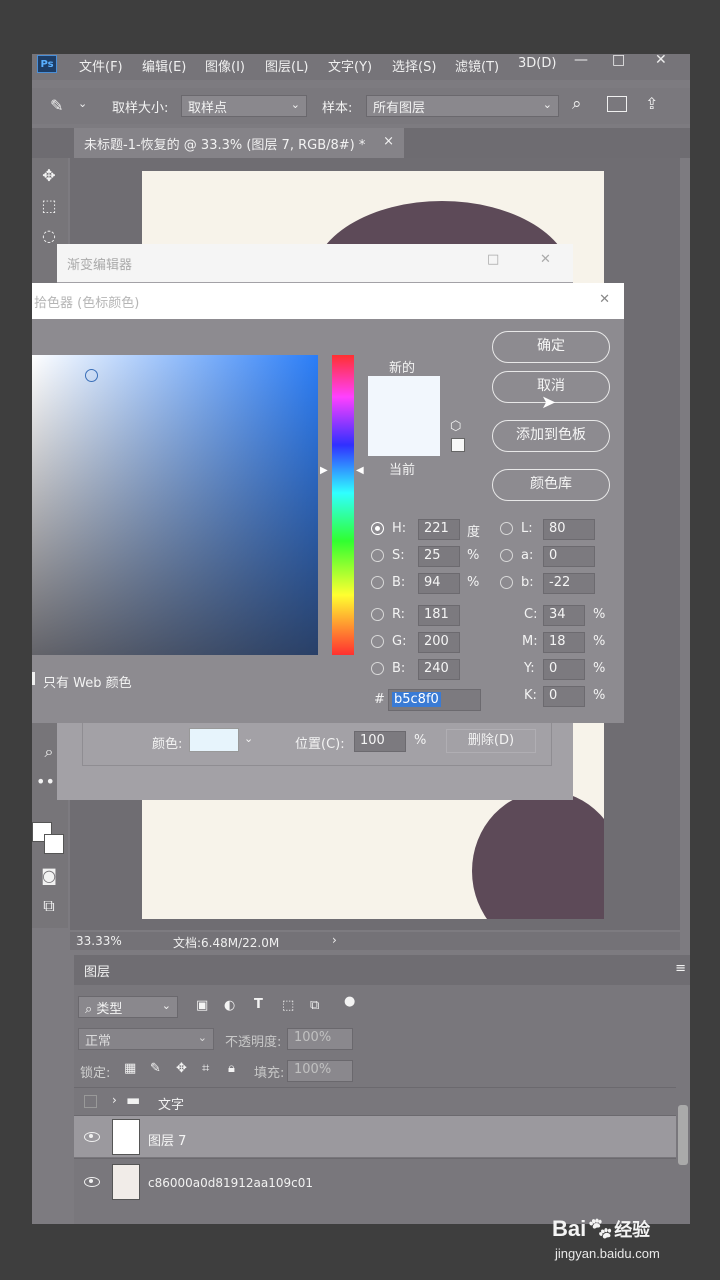  Describe the element at coordinates (569, 1228) in the screenshot. I see `watermark-brand: Bai` at that location.